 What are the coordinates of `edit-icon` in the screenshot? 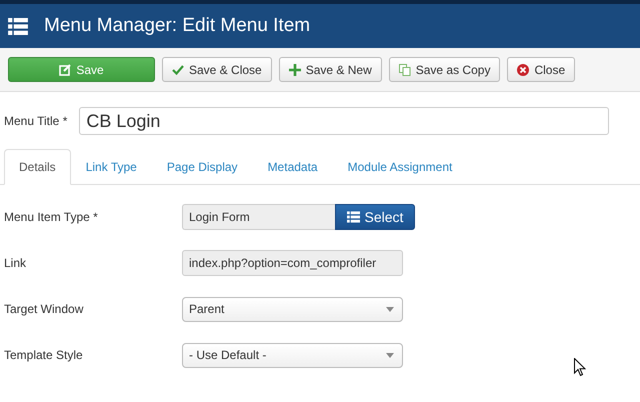 It's located at (65, 70).